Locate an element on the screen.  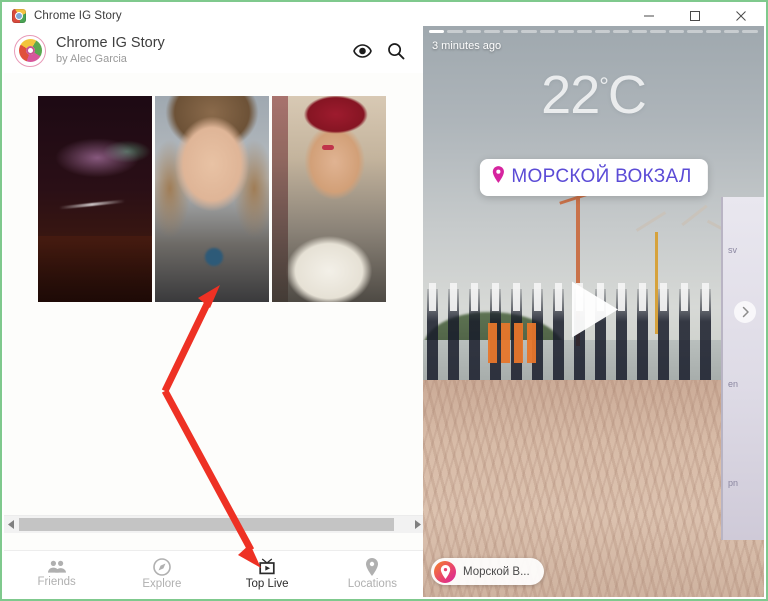
chrome-ig-story-logo is located at coordinates (30, 50).